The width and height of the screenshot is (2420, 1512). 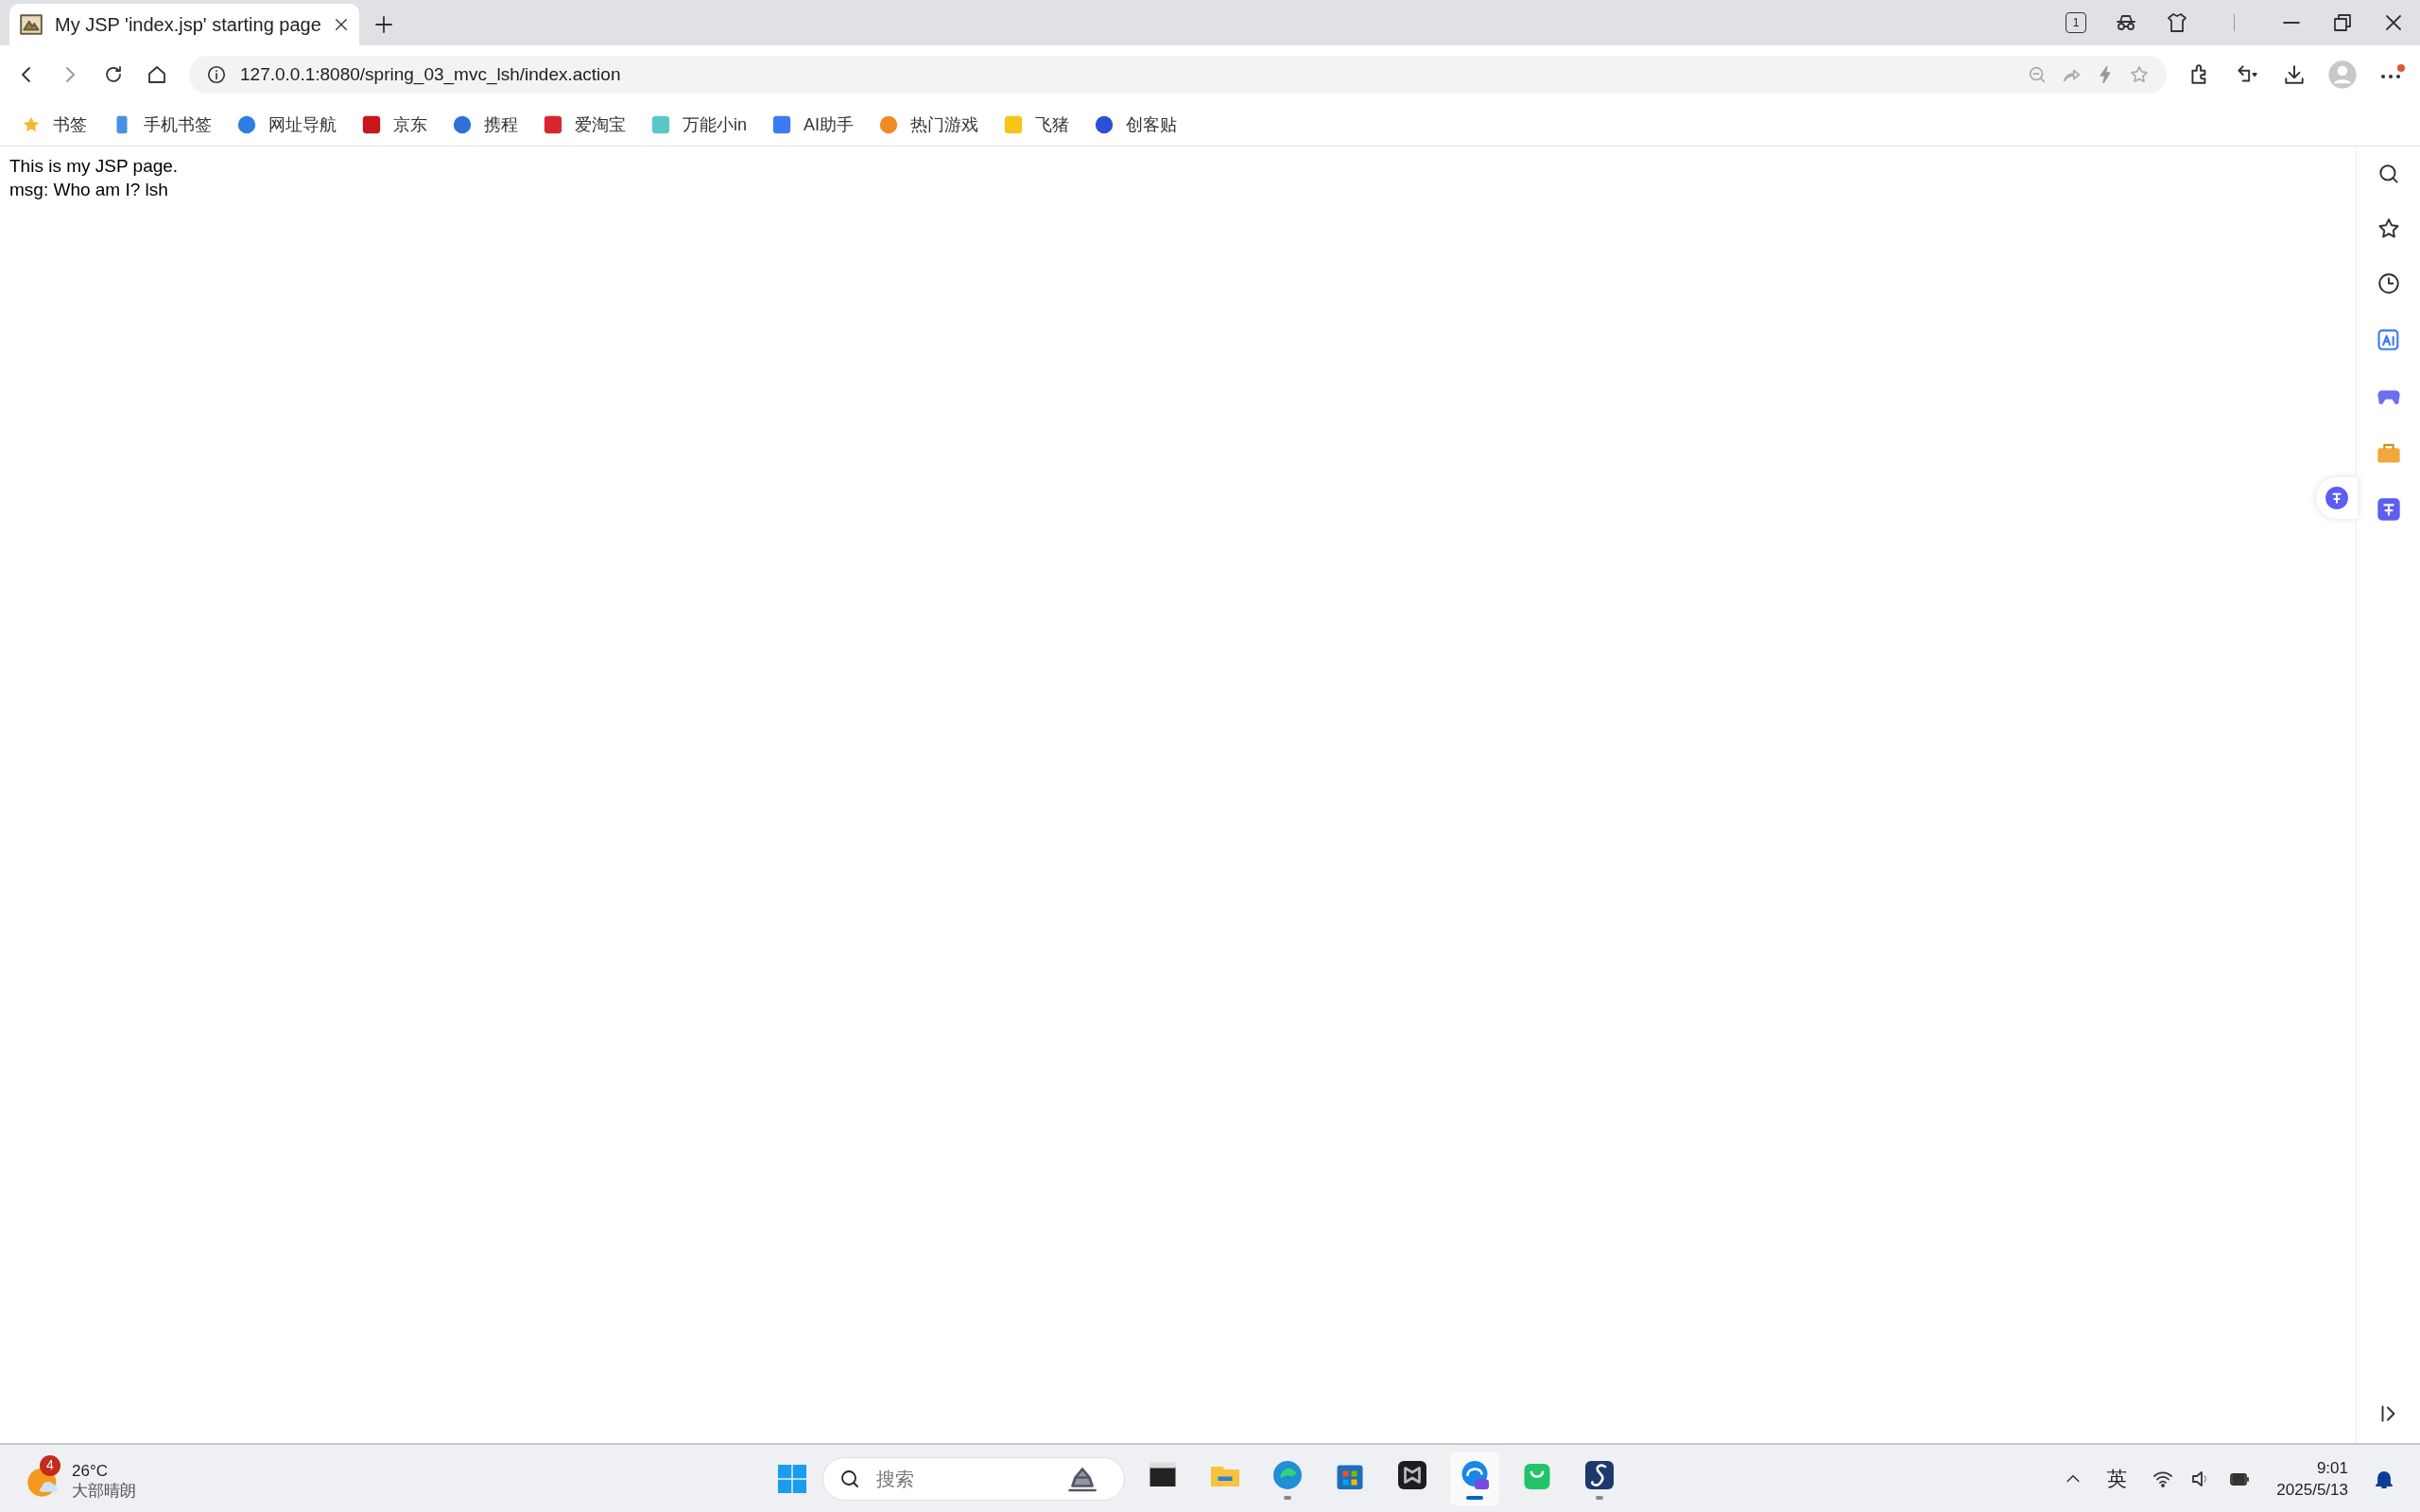 What do you see at coordinates (1178, 75) in the screenshot?
I see `address-bar: 127.0.0.1:8080/spring_03_mvc_lsh/index.action` at bounding box center [1178, 75].